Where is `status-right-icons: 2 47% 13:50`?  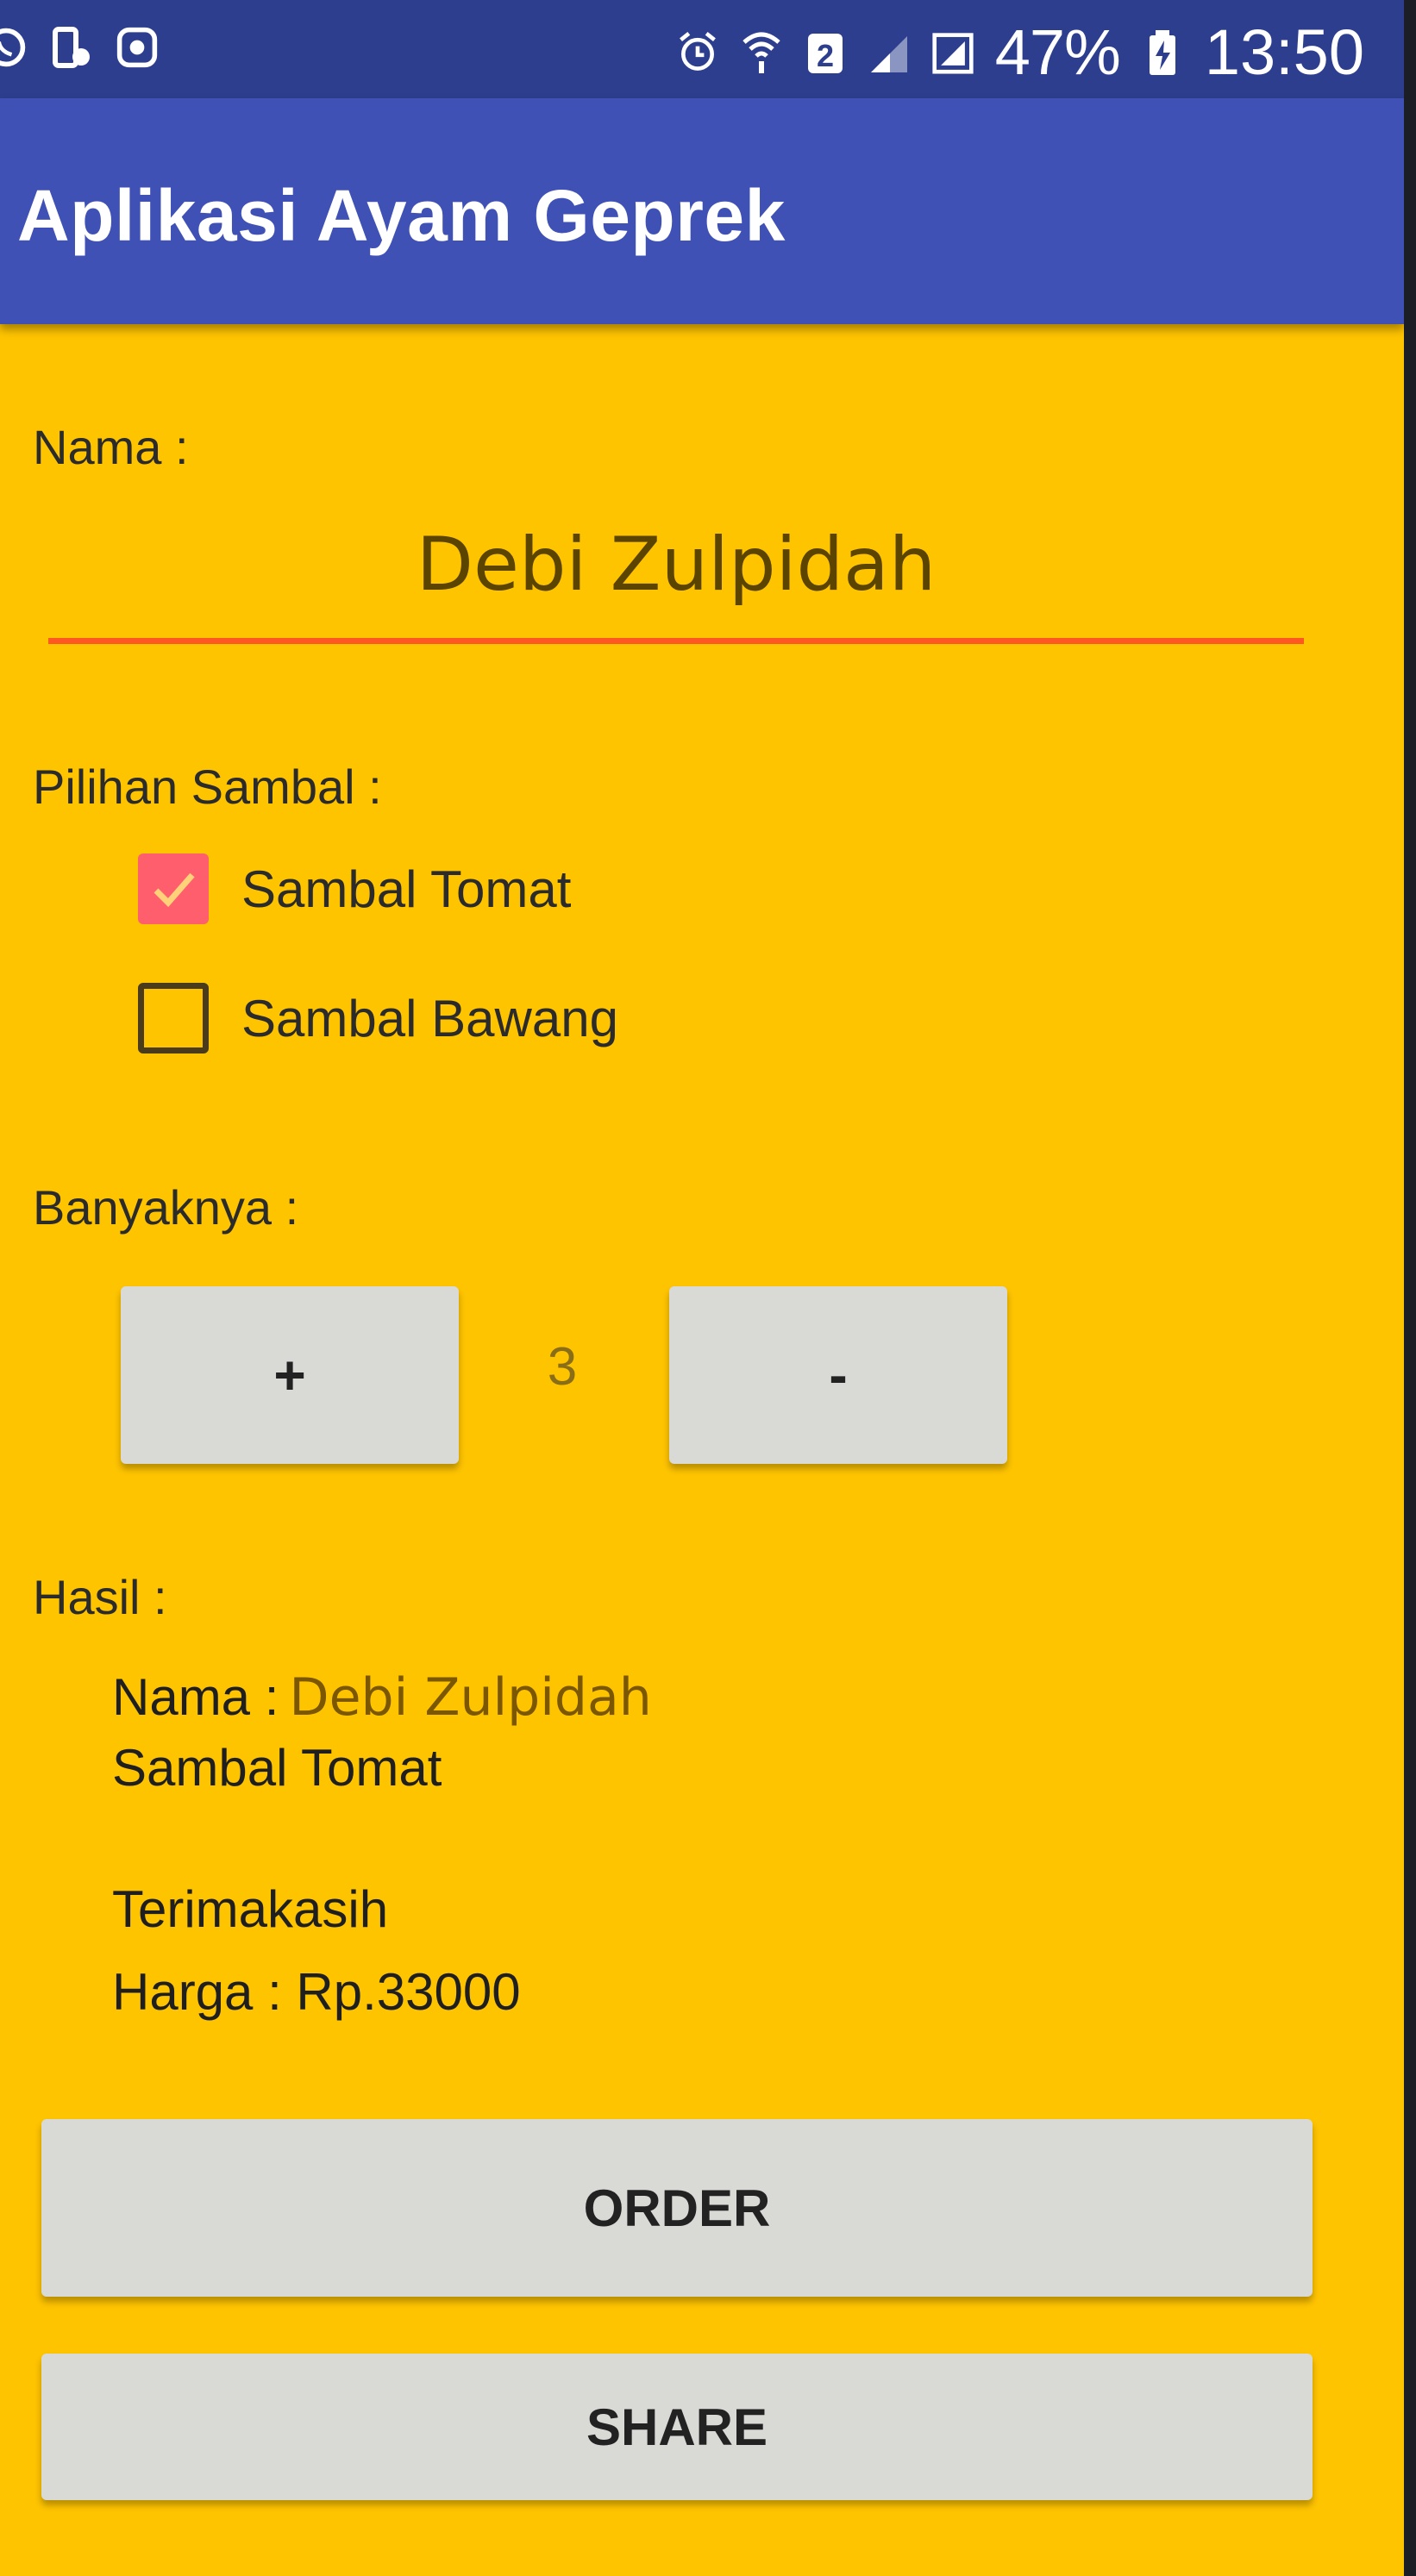 status-right-icons: 2 47% 13:50 is located at coordinates (1020, 52).